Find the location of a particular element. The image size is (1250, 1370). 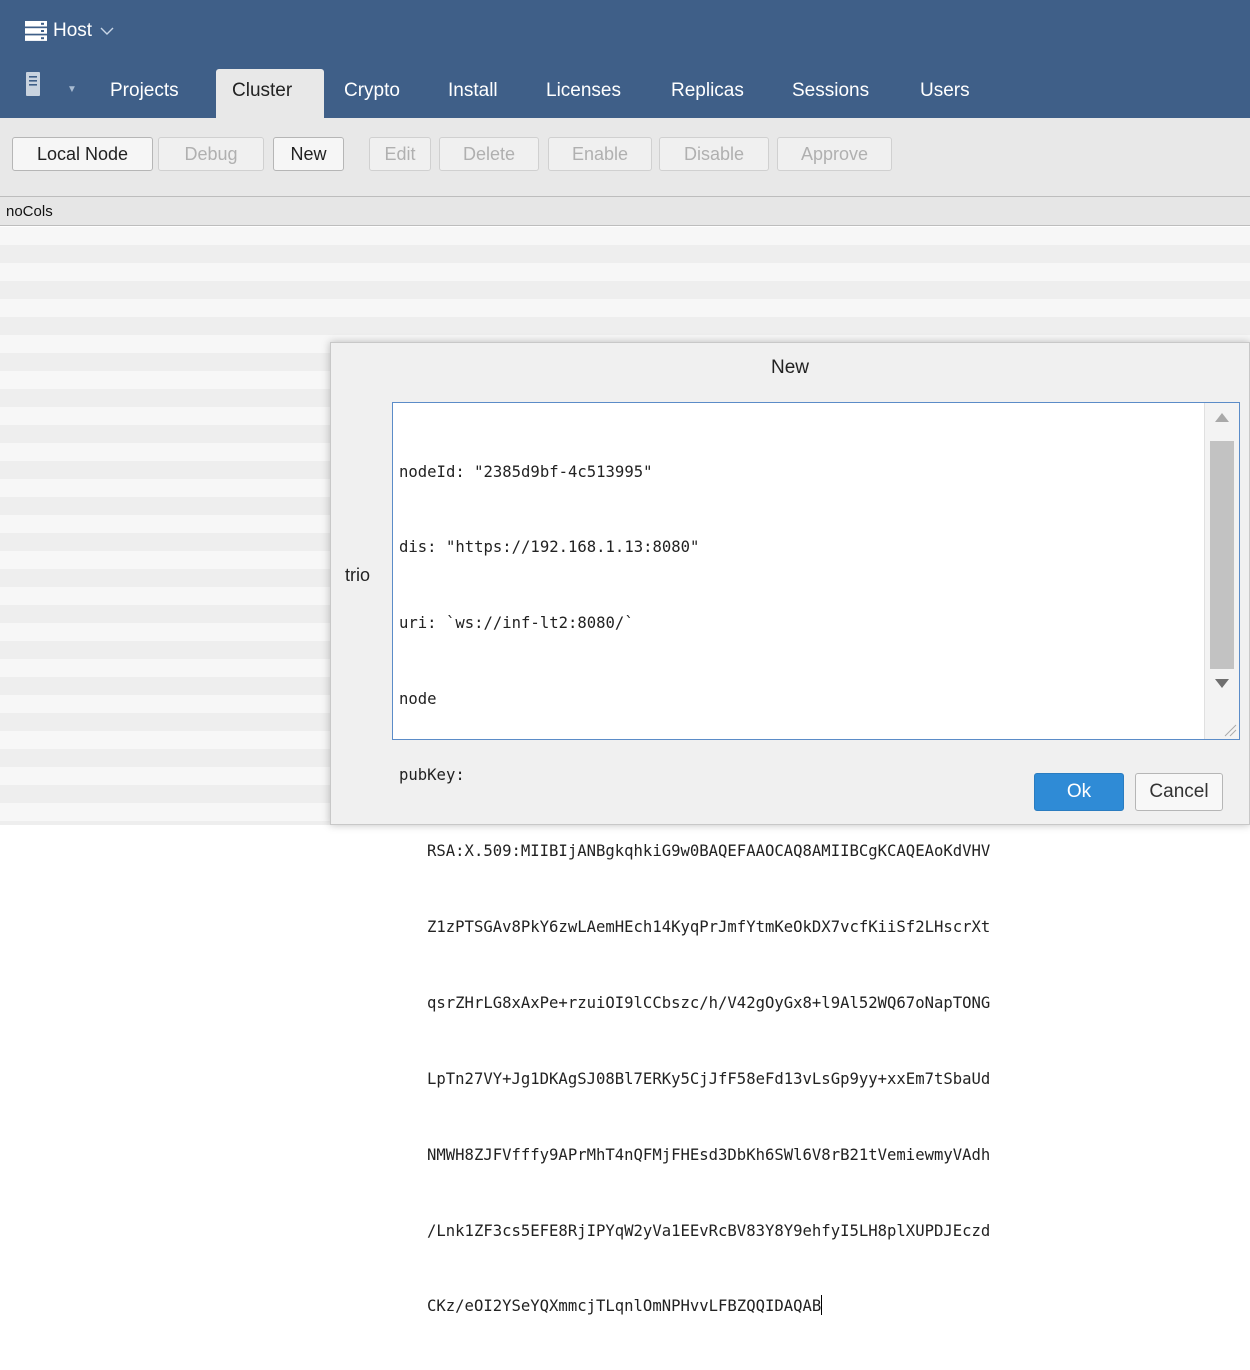

new-button: New is located at coordinates (308, 154).